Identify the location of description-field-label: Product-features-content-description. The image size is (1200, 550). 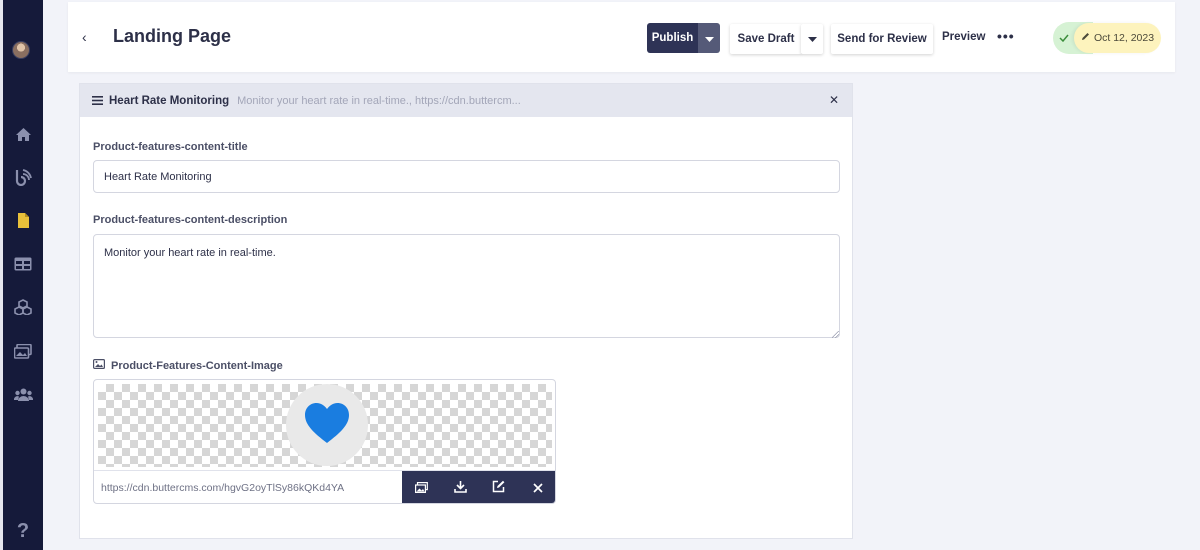
(190, 220).